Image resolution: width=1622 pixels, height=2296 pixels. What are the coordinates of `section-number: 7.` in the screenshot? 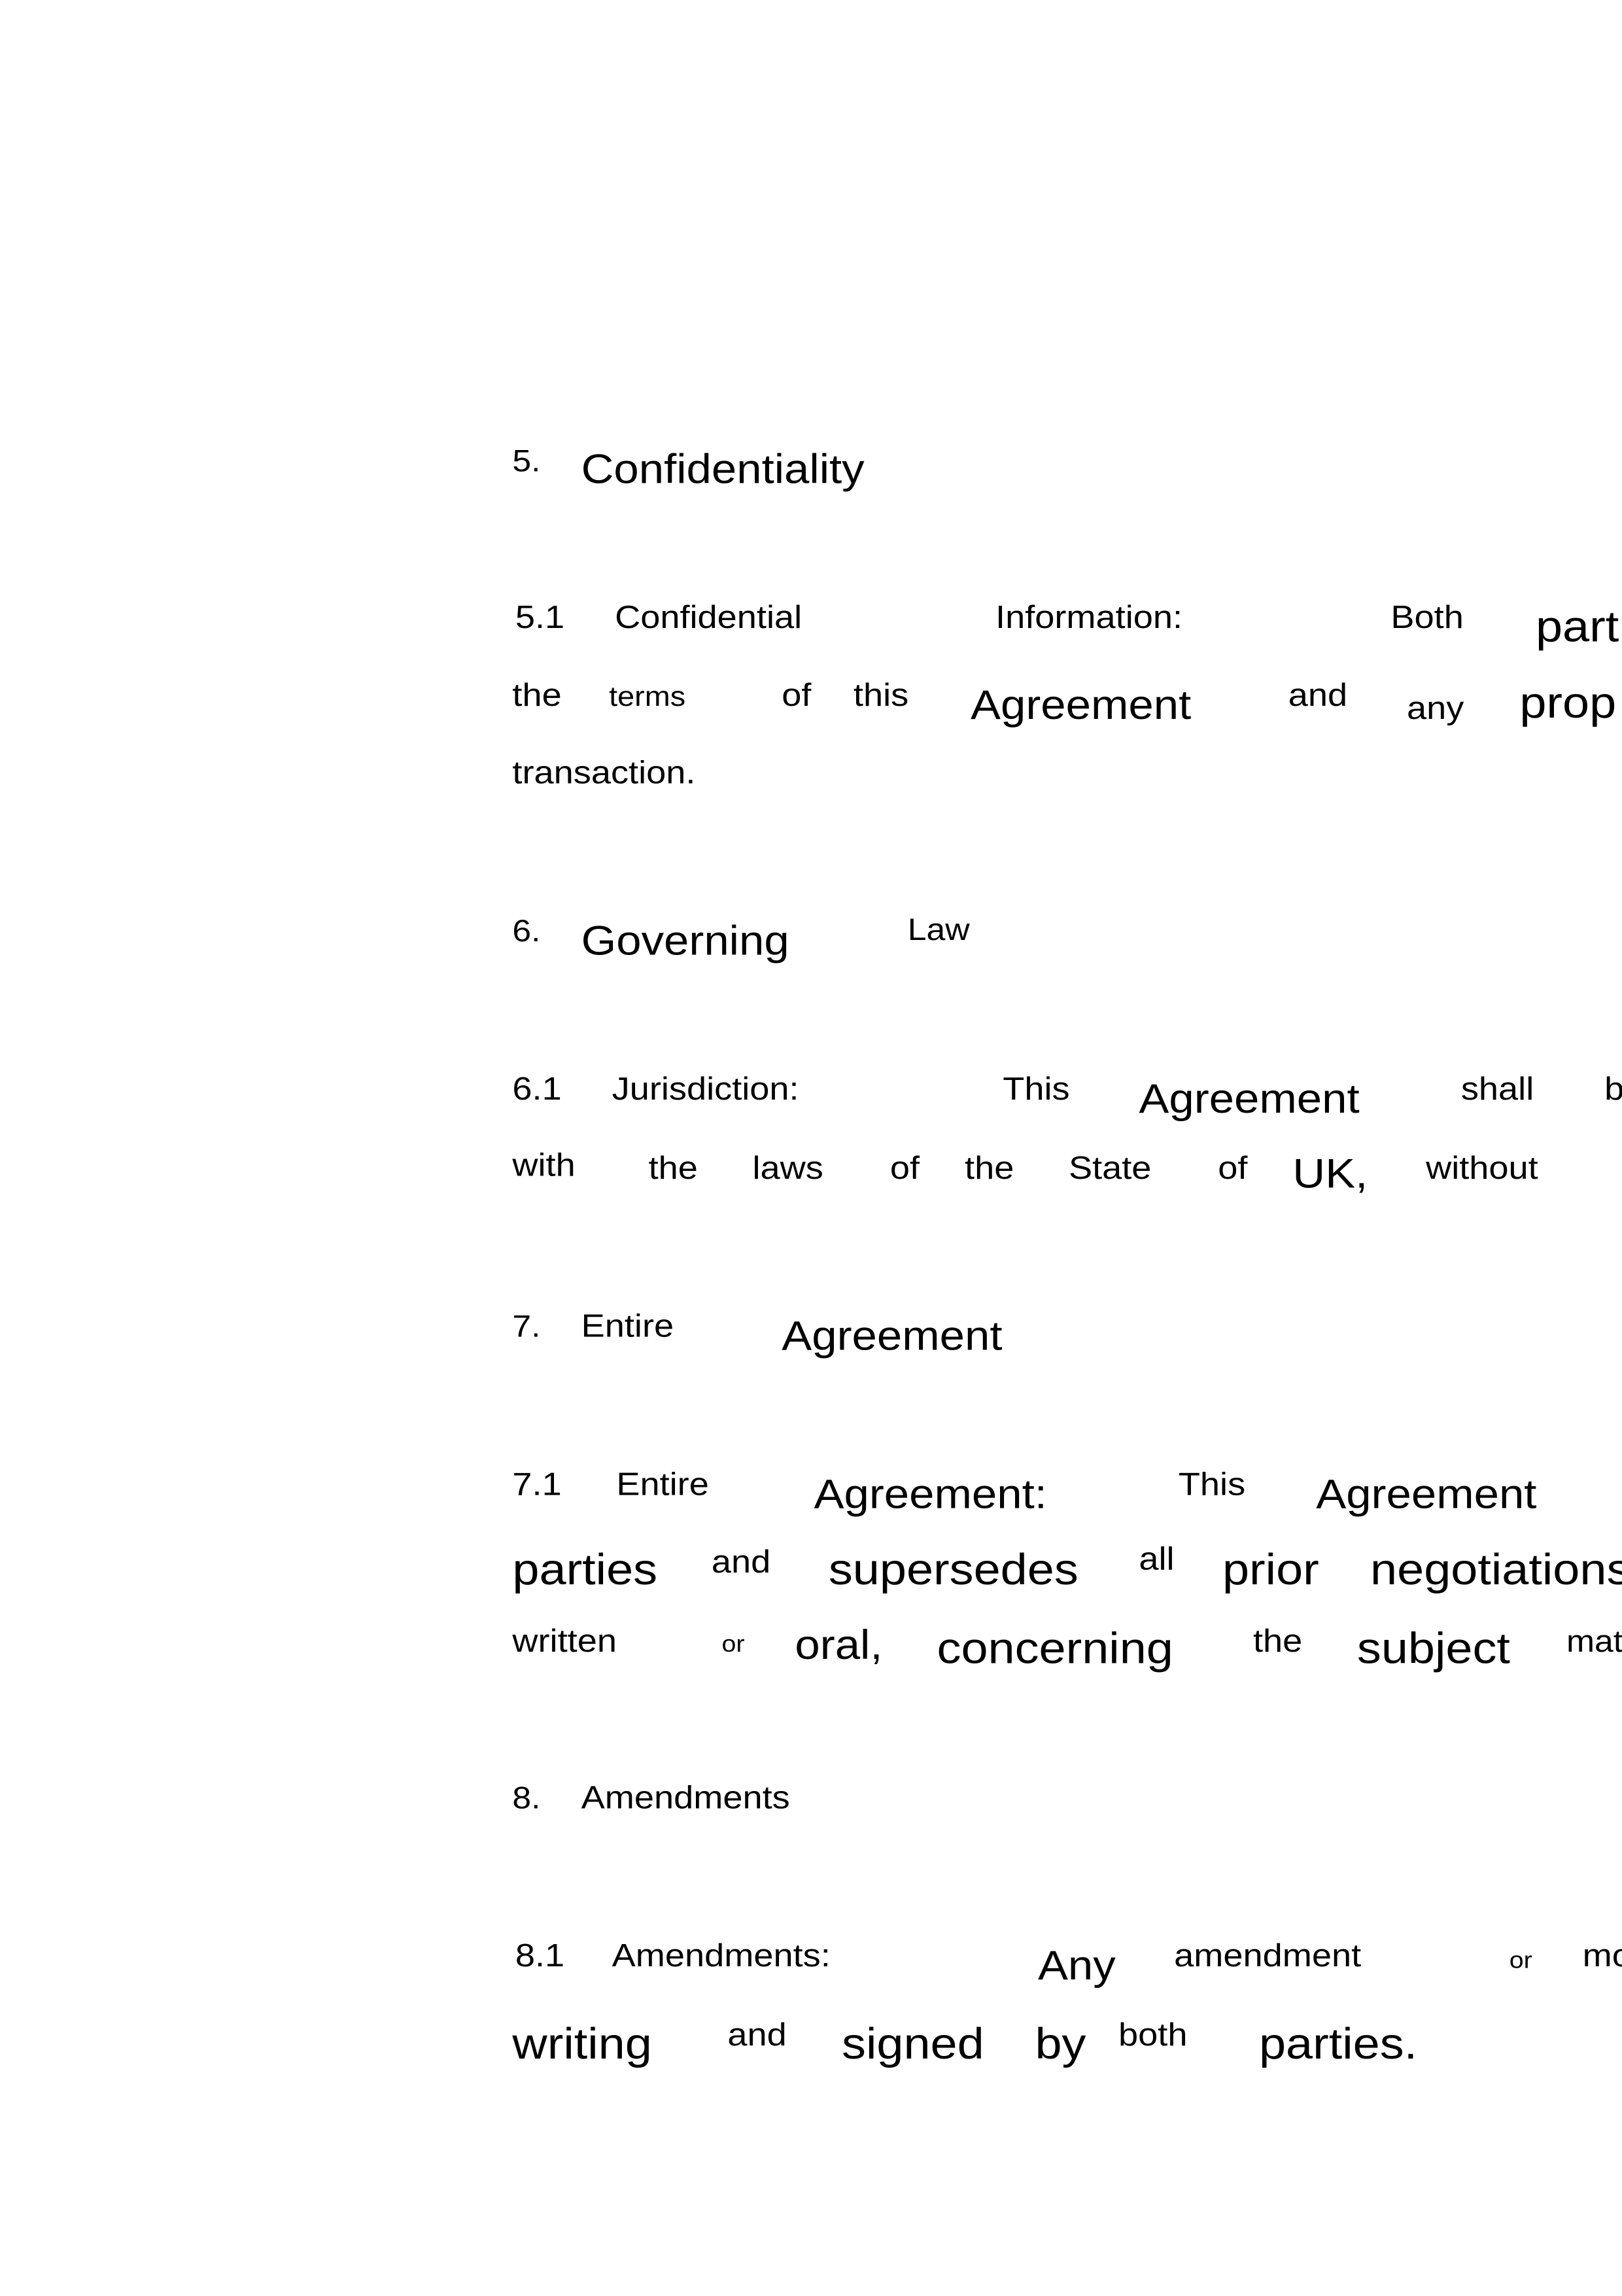 It's located at (526, 1327).